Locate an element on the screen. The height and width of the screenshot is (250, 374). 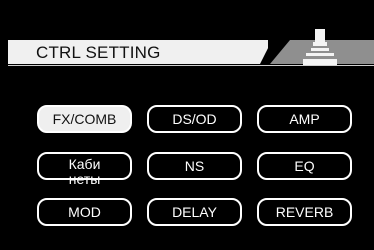
reverb-button-label: REVERB is located at coordinates (304, 212).